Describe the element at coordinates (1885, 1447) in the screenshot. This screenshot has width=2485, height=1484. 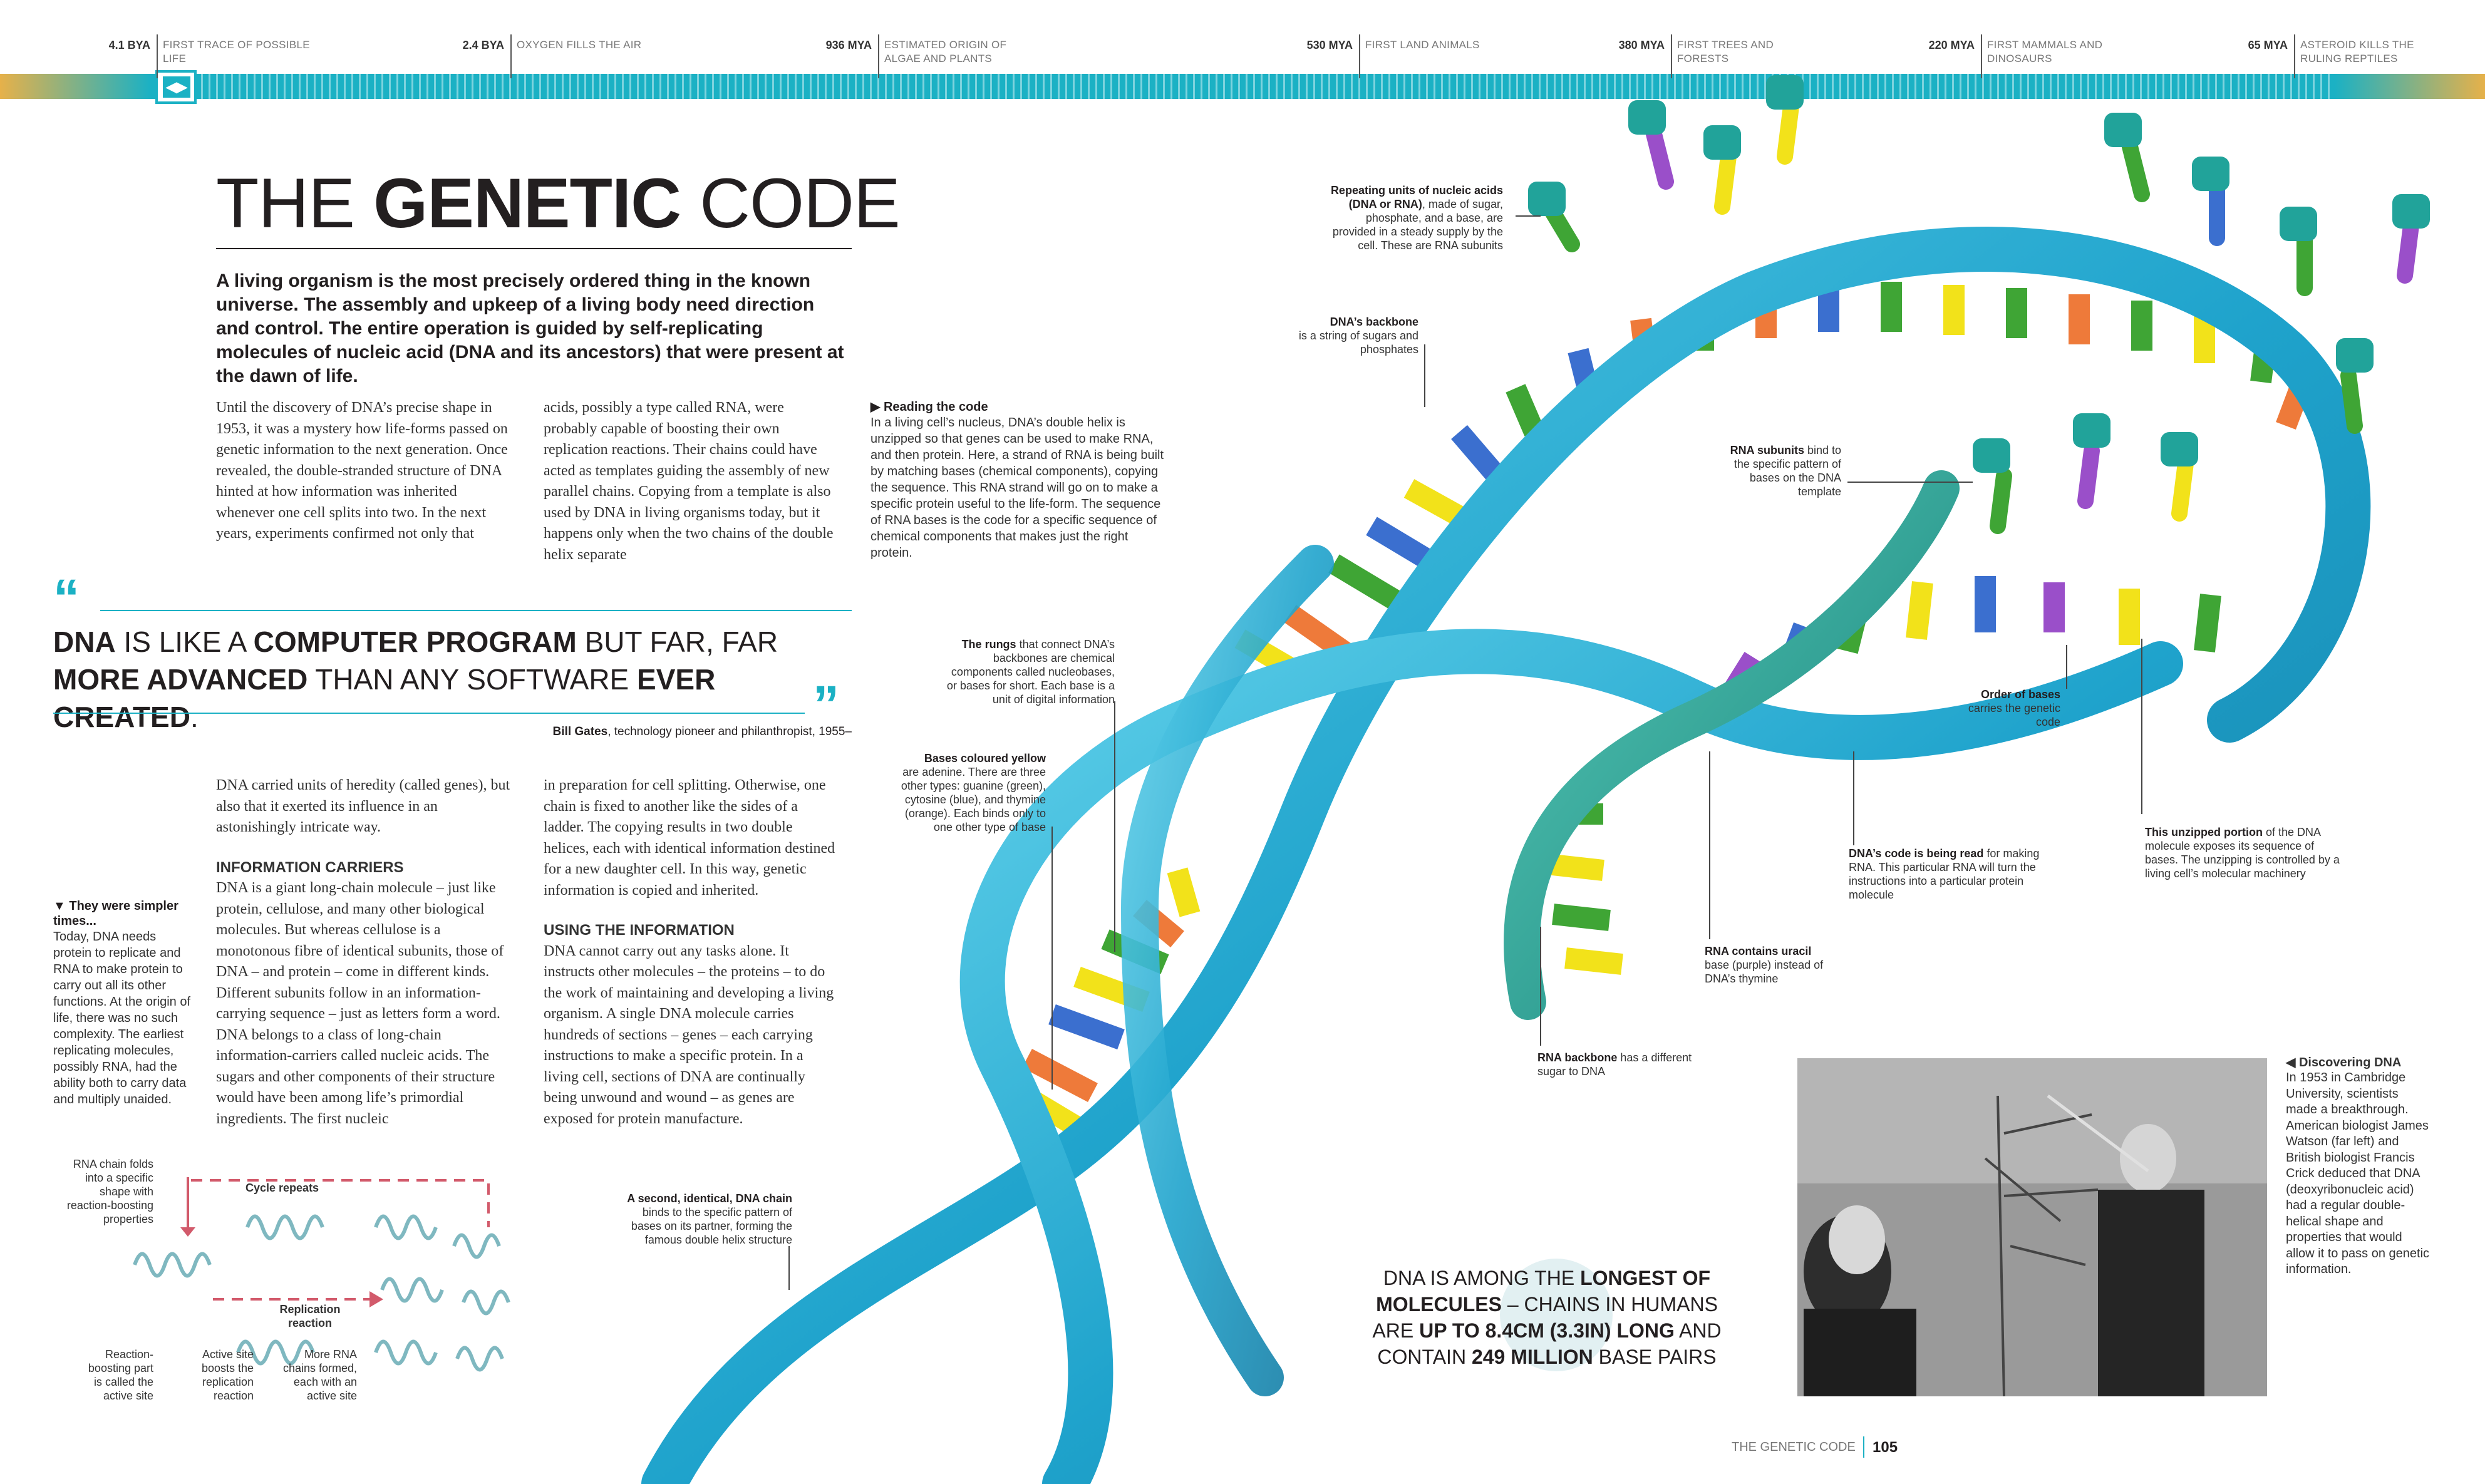
I see `page-number: 105` at that location.